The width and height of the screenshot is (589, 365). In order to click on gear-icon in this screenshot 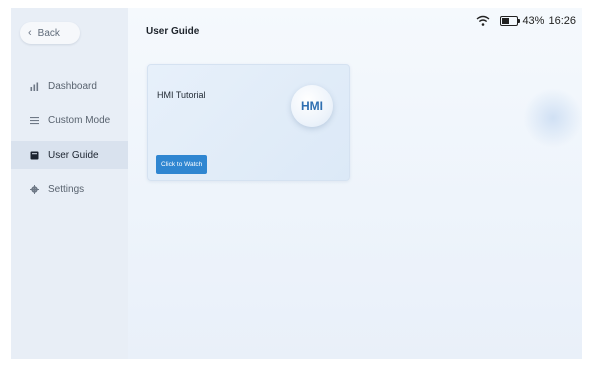, I will do `click(34, 189)`.